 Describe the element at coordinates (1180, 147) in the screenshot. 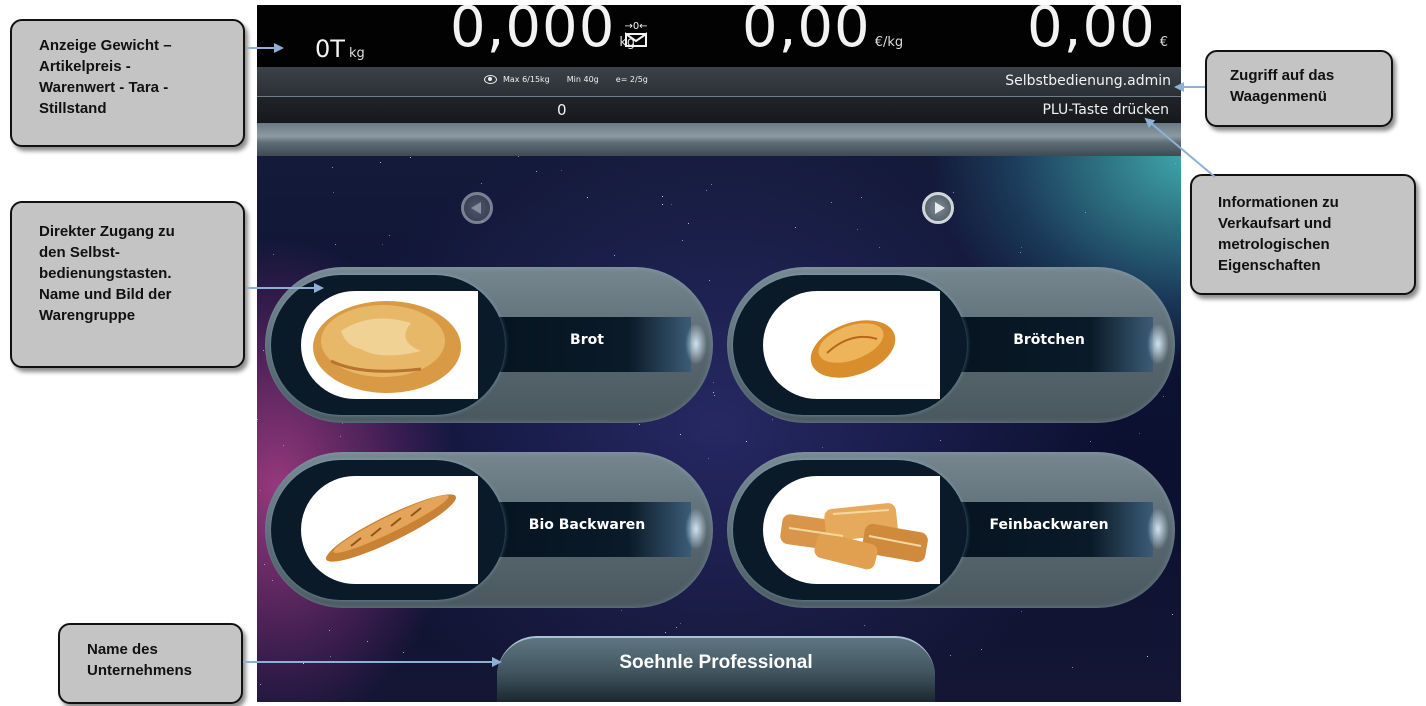

I see `arrow-info` at that location.